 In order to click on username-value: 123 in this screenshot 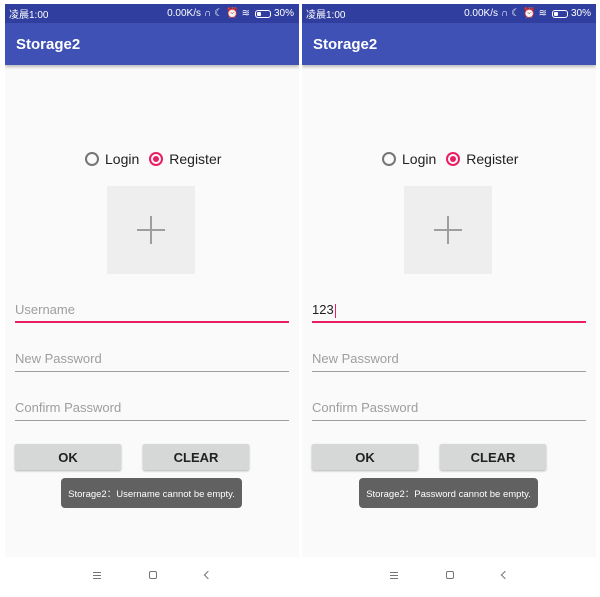, I will do `click(323, 309)`.